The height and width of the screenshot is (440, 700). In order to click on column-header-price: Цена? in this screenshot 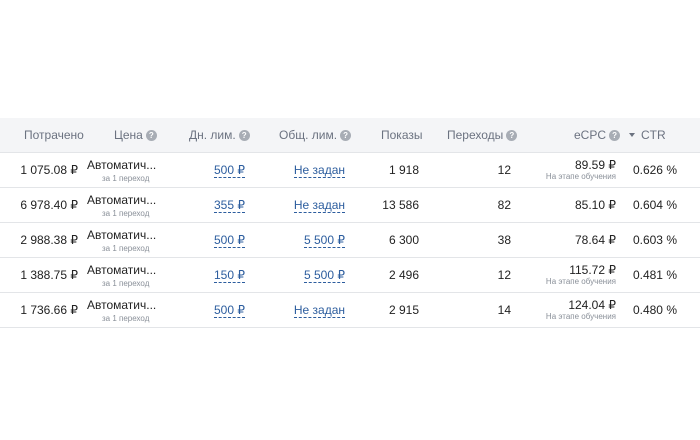, I will do `click(135, 135)`.